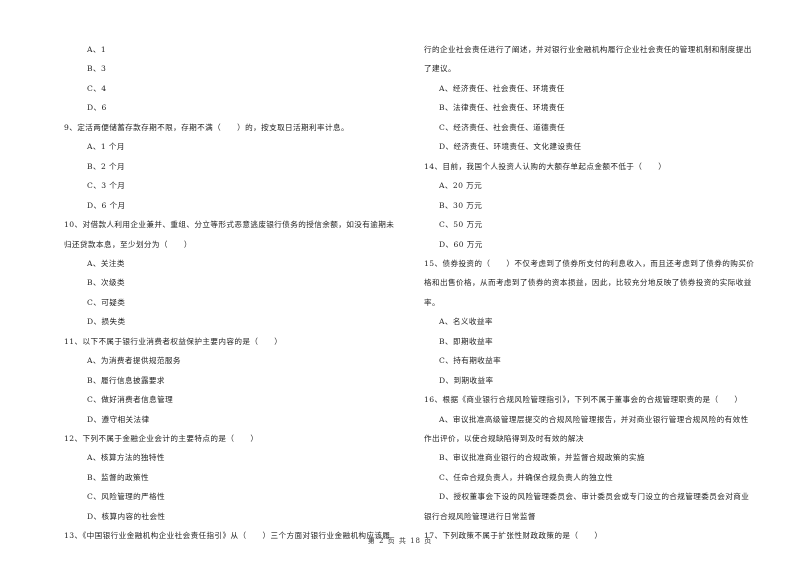 The width and height of the screenshot is (800, 565). Describe the element at coordinates (461, 205) in the screenshot. I see `answer-option: B、30 万元` at that location.